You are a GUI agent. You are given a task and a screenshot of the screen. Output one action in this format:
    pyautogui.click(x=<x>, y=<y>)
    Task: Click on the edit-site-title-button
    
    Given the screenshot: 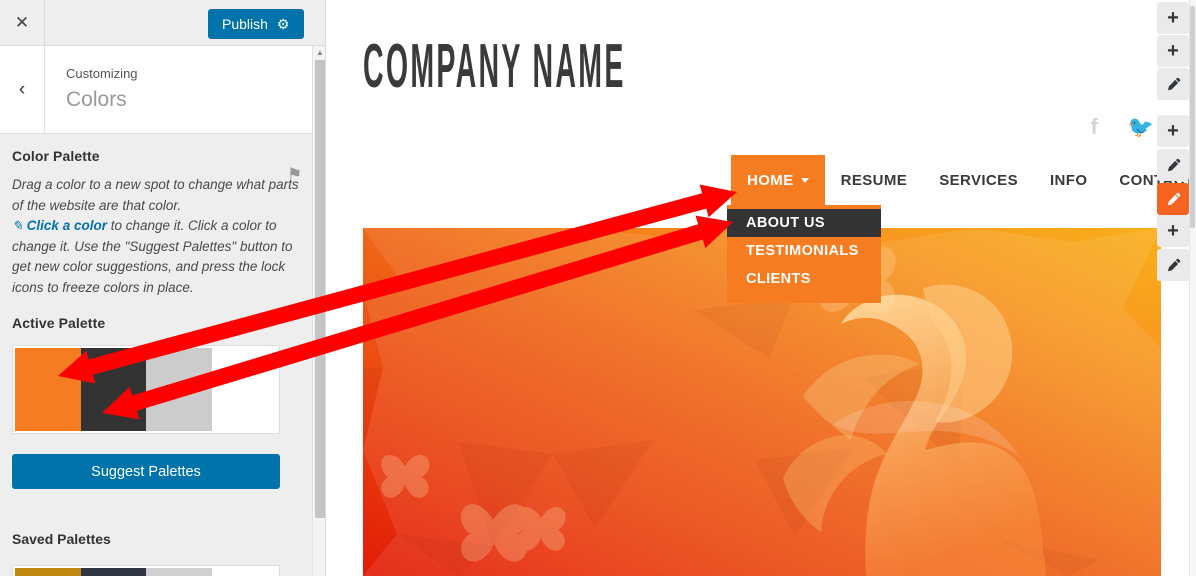 What is the action you would take?
    pyautogui.click(x=1173, y=84)
    